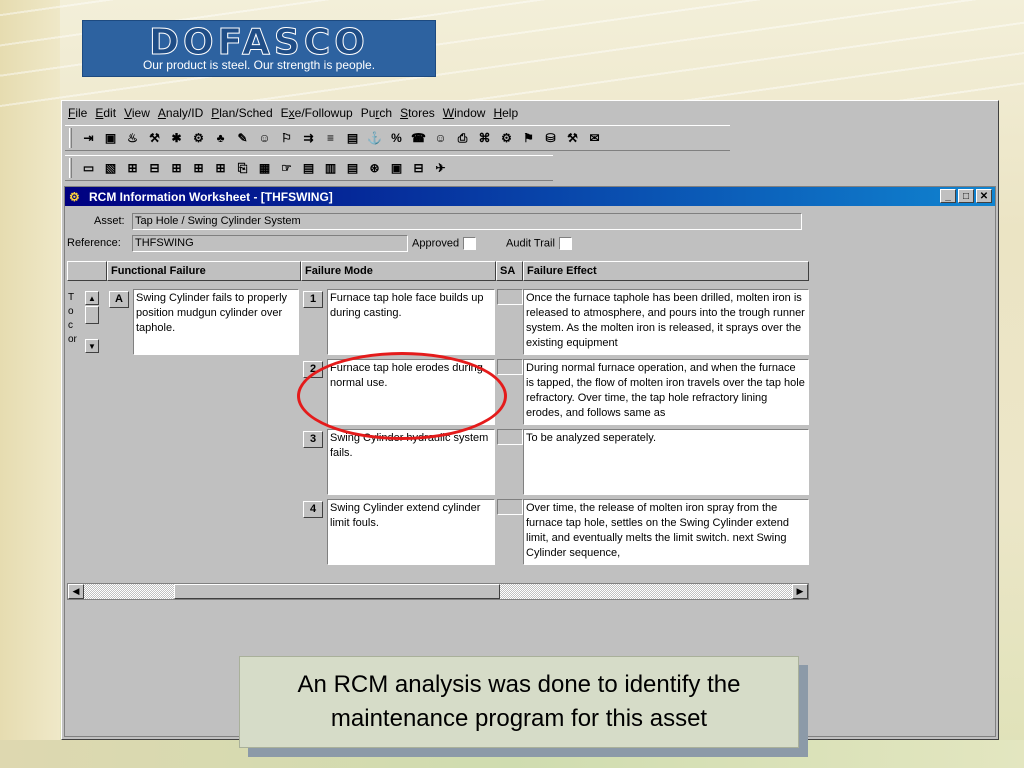  Describe the element at coordinates (484, 138) in the screenshot. I see `toolbar1-button-19-icon: ⌘` at that location.